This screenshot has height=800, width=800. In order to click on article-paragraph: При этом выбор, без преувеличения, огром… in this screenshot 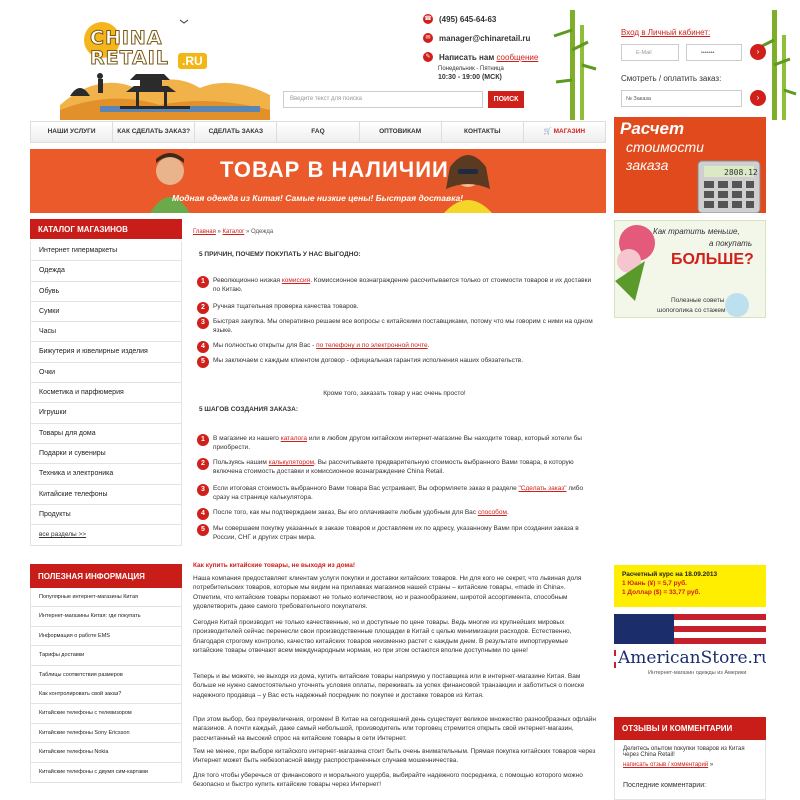, I will do `click(394, 729)`.